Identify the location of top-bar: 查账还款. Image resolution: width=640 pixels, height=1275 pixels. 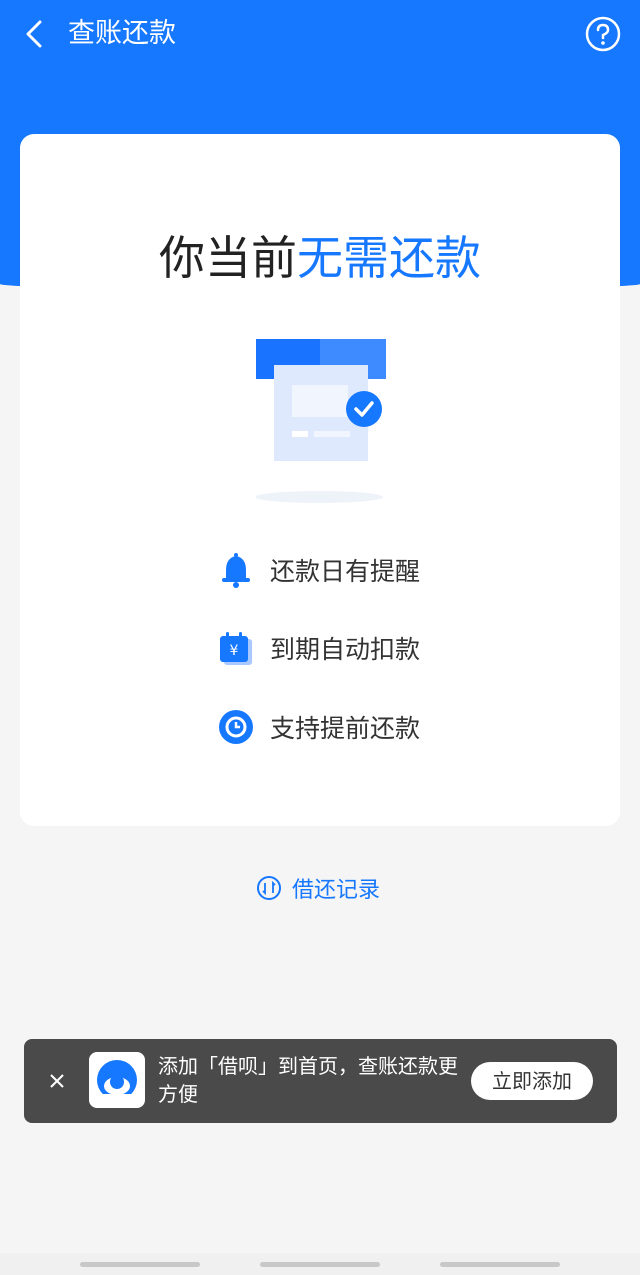
(320, 35).